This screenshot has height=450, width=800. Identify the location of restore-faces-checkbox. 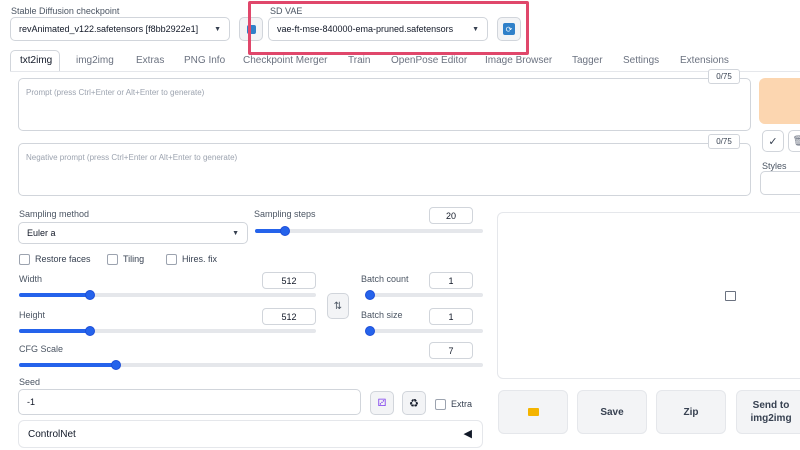
(24, 259).